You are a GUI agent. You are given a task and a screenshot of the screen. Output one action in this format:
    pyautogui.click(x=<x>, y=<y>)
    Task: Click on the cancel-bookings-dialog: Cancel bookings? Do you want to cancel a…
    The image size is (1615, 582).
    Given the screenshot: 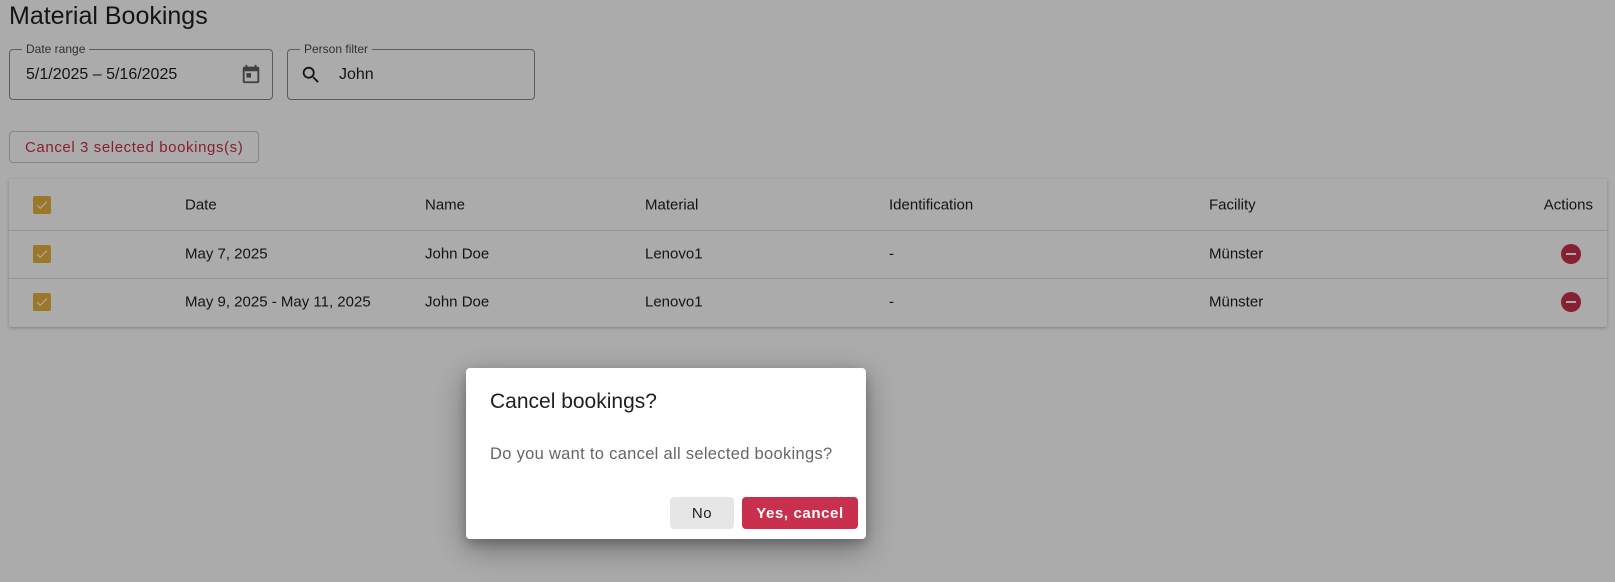 What is the action you would take?
    pyautogui.click(x=666, y=453)
    